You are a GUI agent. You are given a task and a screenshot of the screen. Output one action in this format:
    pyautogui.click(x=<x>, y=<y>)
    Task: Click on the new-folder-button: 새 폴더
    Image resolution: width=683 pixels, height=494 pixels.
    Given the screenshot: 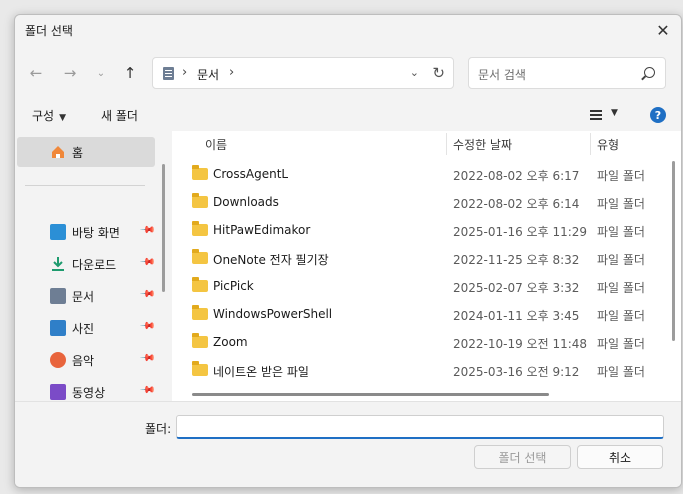 What is the action you would take?
    pyautogui.click(x=119, y=115)
    